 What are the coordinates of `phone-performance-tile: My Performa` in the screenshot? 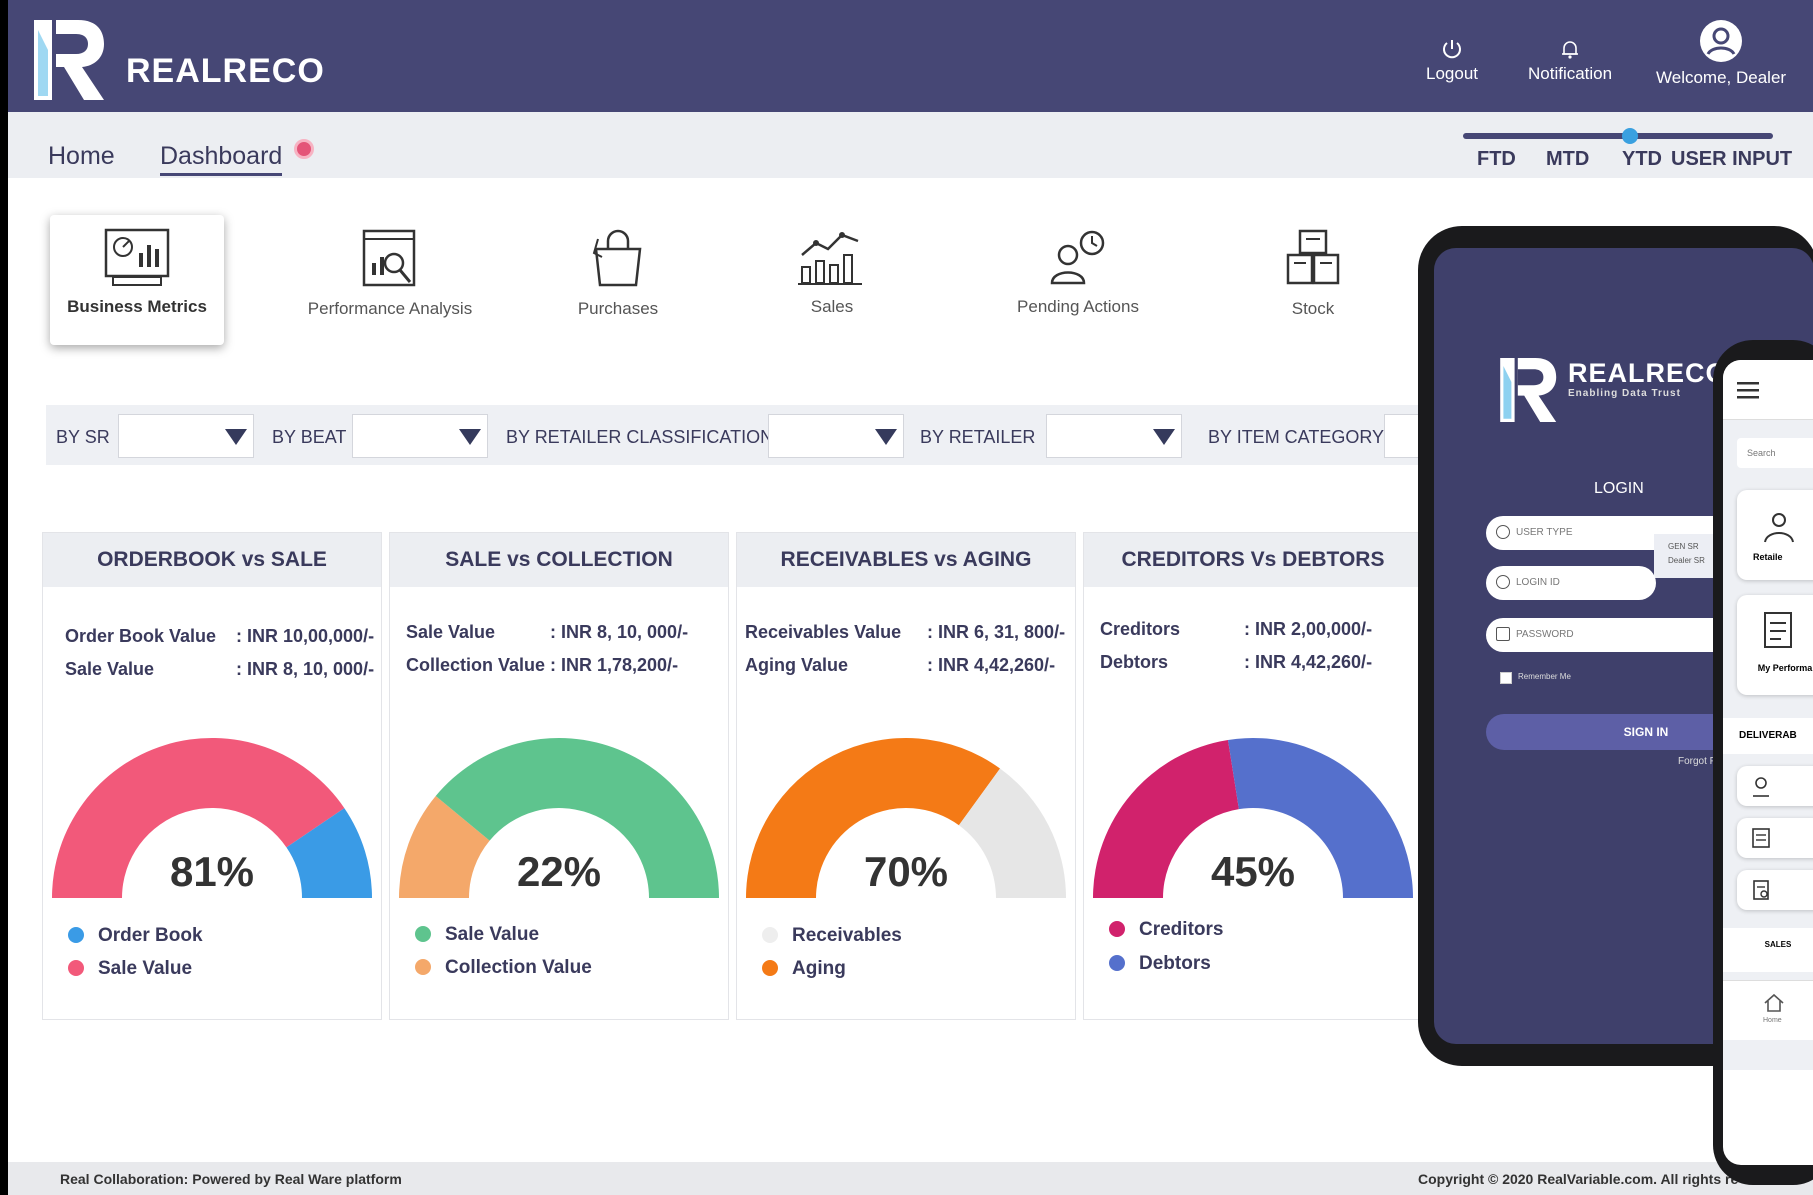 It's located at (1775, 645).